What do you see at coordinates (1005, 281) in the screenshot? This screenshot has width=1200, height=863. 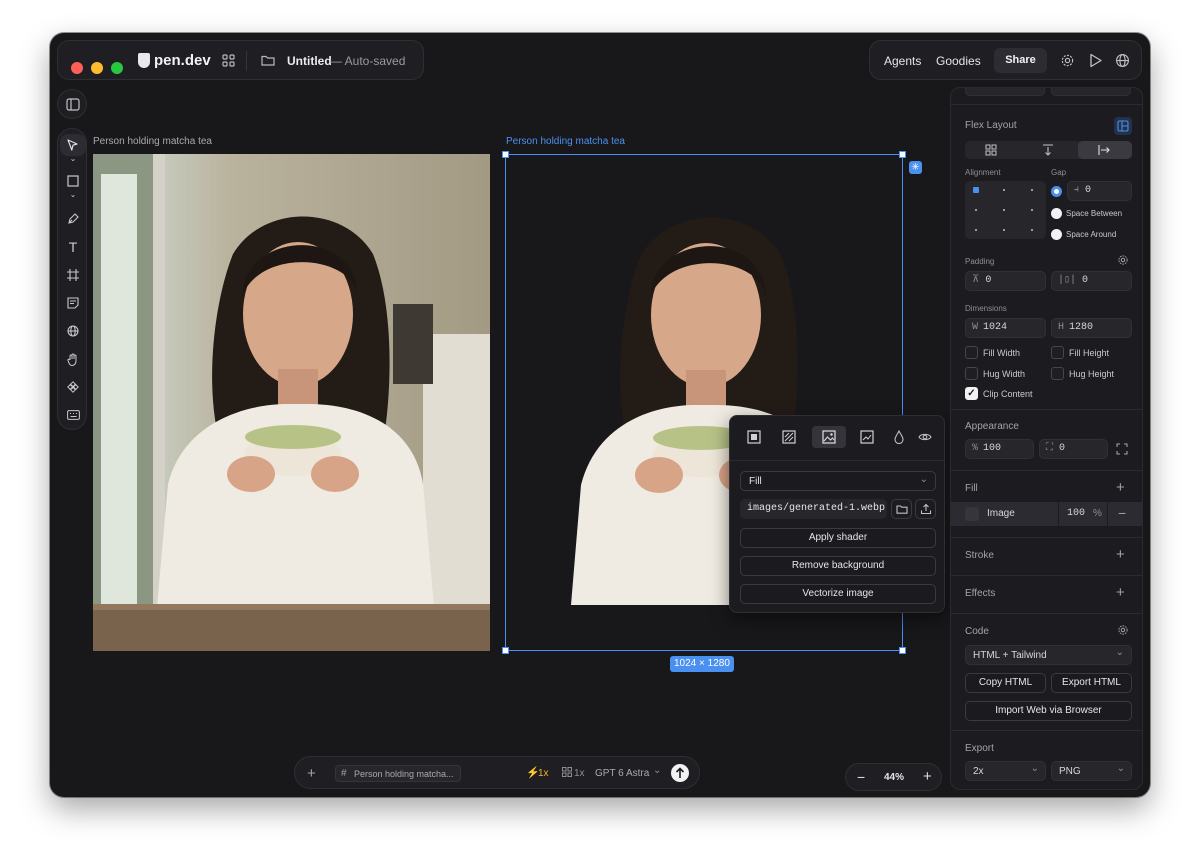 I see `padding-vertical-field: ⊼ 0` at bounding box center [1005, 281].